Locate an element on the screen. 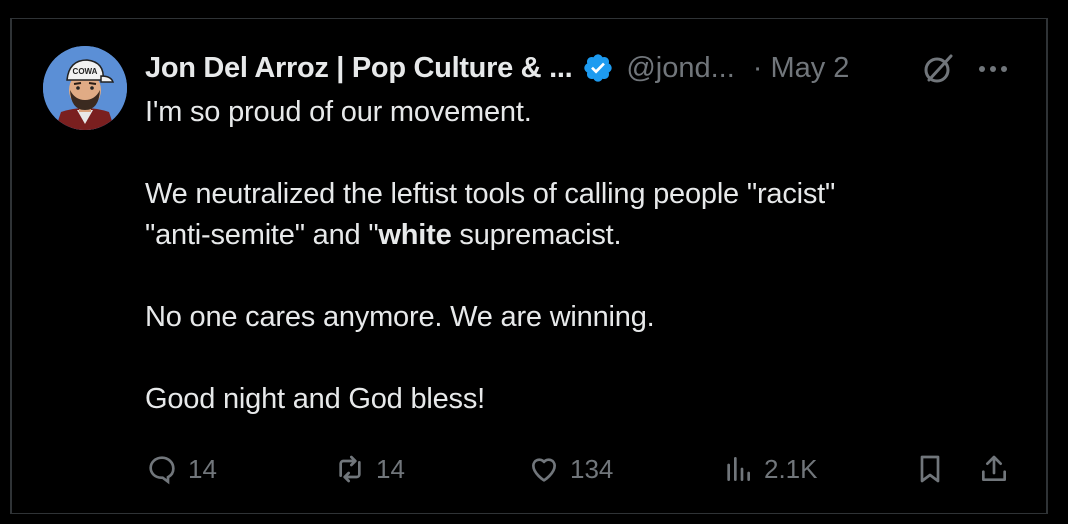 The width and height of the screenshot is (1068, 524). tweet-line: I'm so proud of our movement. is located at coordinates (338, 112).